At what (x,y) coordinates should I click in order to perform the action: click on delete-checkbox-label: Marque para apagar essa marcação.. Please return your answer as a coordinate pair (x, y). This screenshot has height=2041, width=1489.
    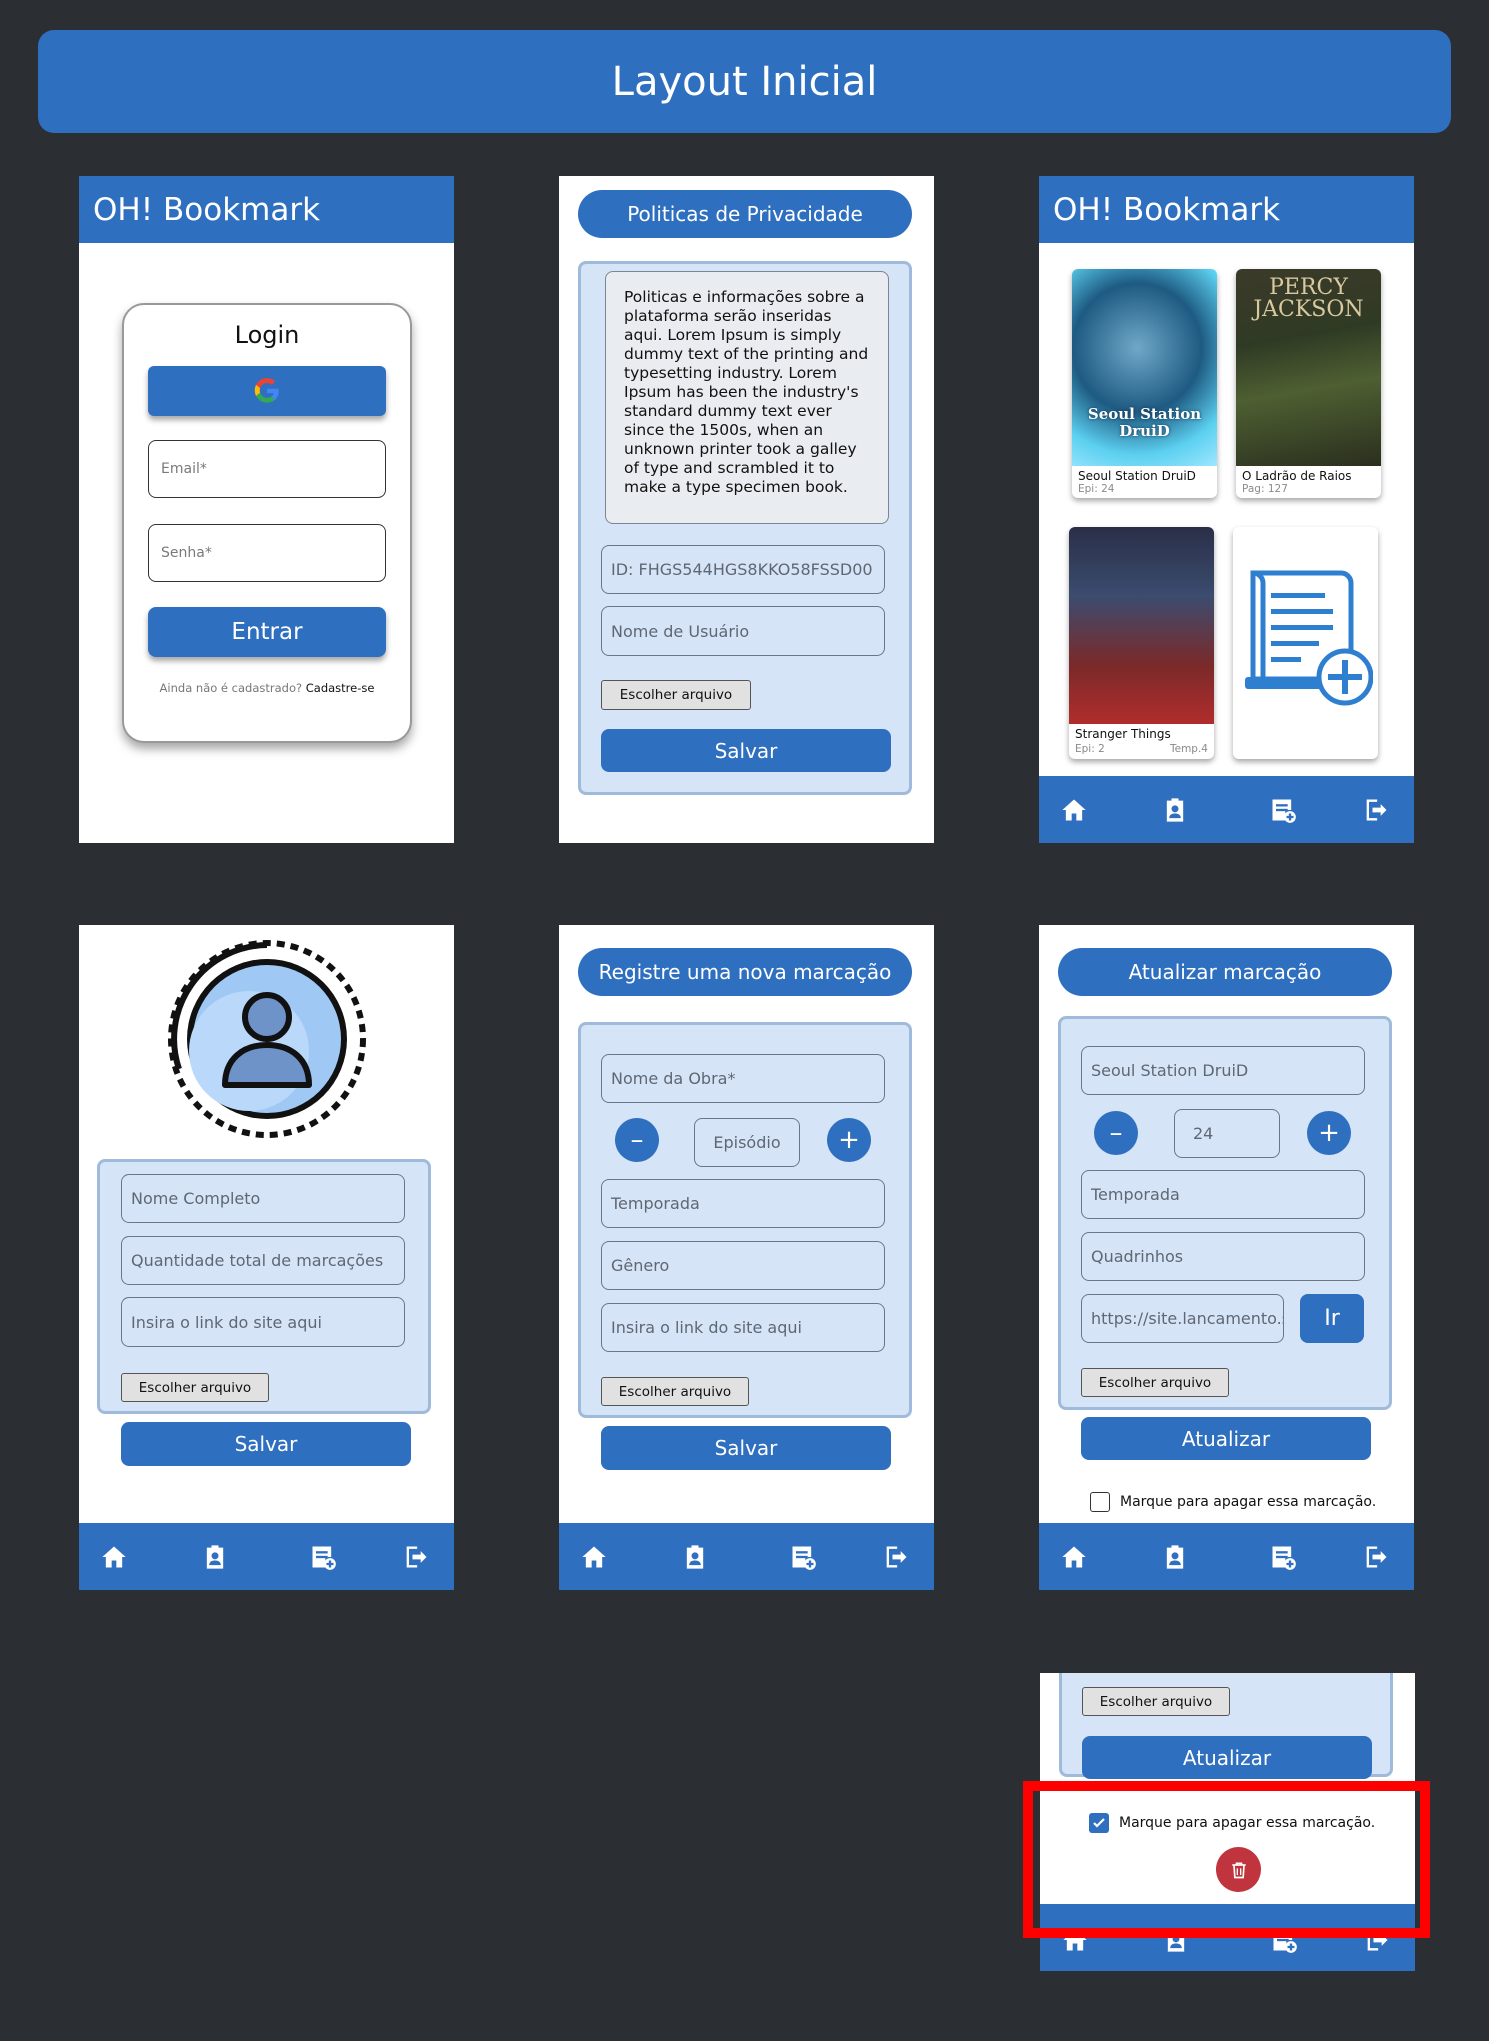
    Looking at the image, I should click on (1248, 1502).